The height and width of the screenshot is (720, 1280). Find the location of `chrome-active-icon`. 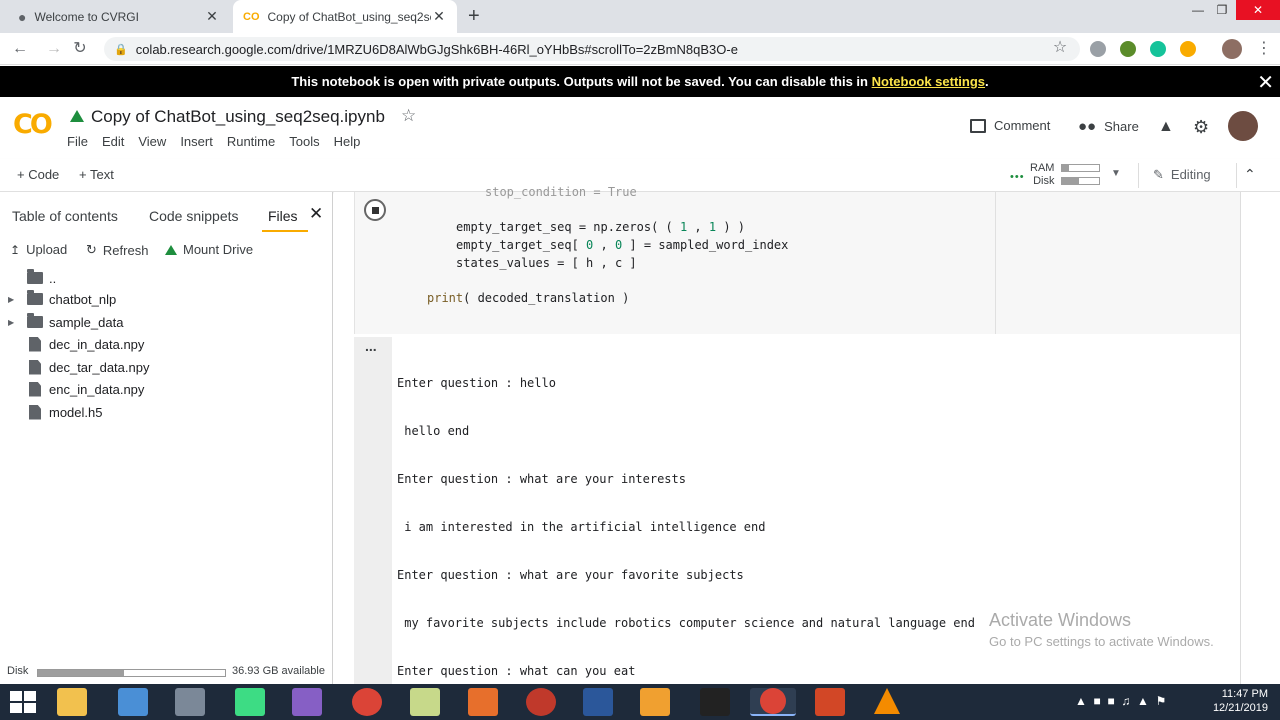

chrome-active-icon is located at coordinates (773, 702).